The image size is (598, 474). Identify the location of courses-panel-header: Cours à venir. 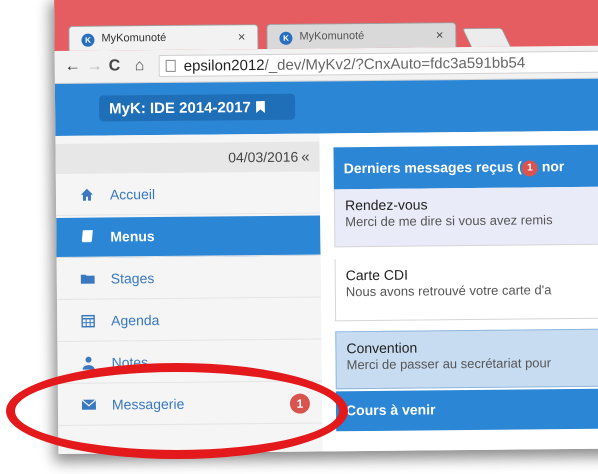
(466, 409).